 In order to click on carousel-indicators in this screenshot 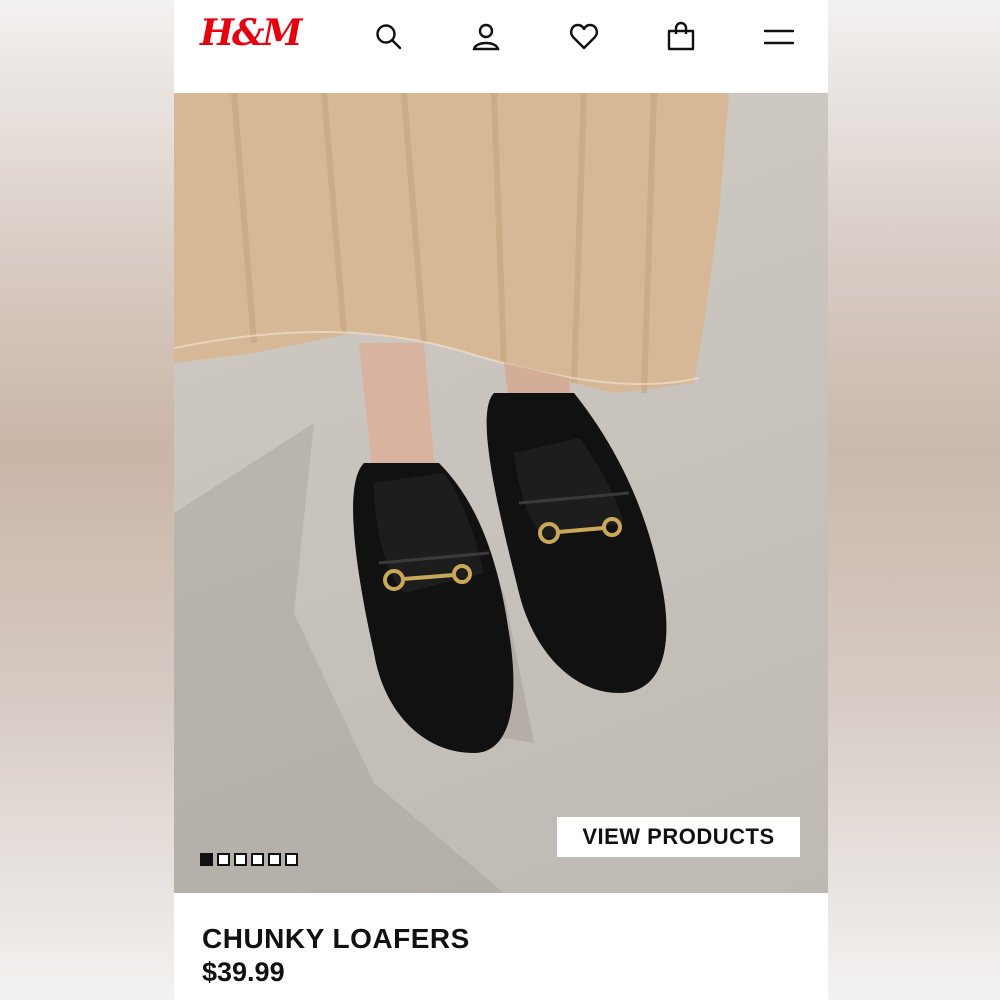, I will do `click(249, 859)`.